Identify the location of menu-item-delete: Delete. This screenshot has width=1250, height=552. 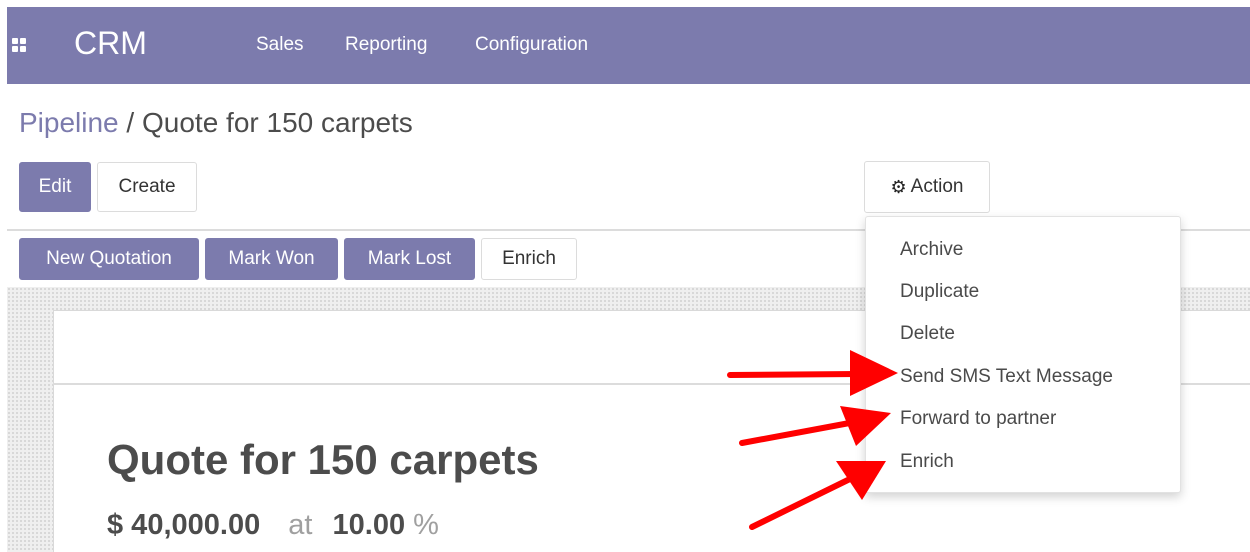
(927, 334).